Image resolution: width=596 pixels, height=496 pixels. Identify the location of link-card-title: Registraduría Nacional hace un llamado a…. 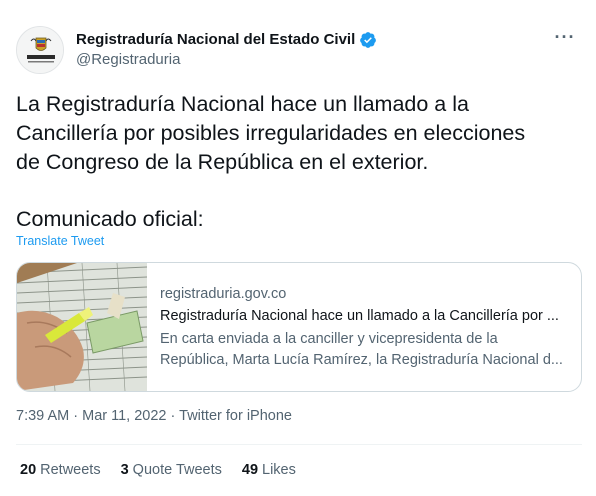
(359, 316).